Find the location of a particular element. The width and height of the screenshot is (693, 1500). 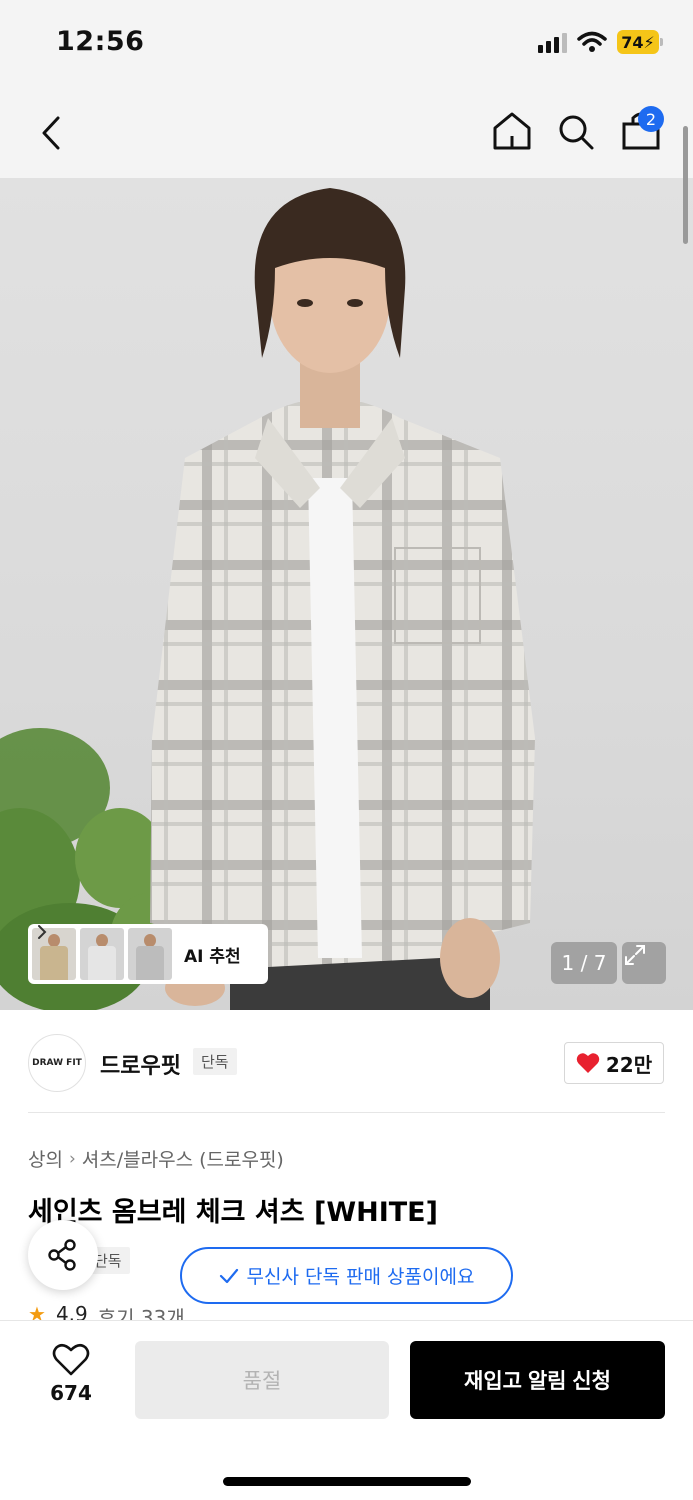

back-button is located at coordinates (52, 133).